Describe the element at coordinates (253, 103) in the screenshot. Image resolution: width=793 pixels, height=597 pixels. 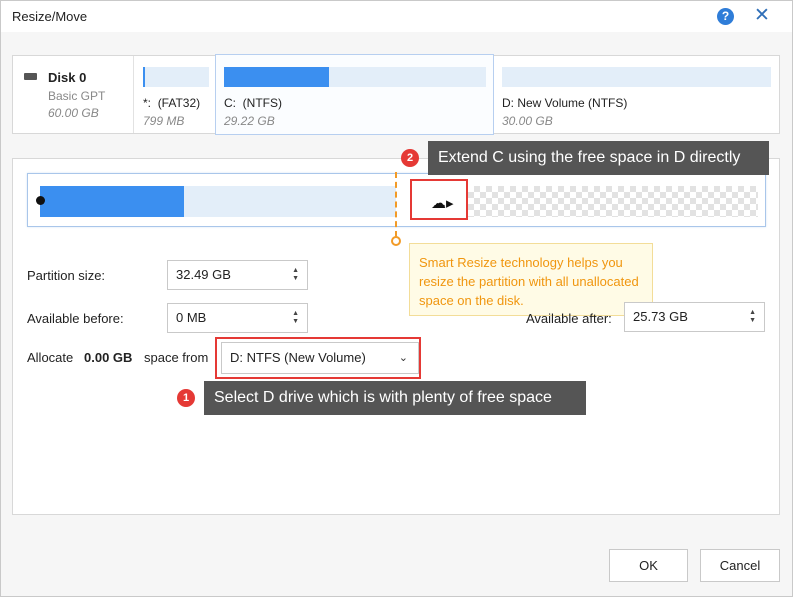
I see `partition-label: C: (NTFS)` at that location.